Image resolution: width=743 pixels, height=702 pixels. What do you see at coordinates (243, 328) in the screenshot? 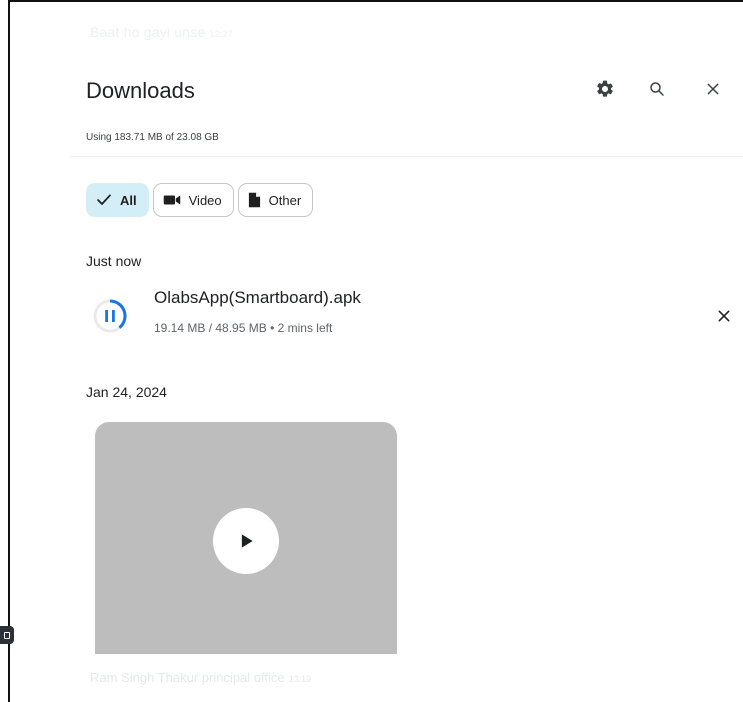
I see `download-progress-text: 19.14 MB / 48.95 MB • 2 mins left` at bounding box center [243, 328].